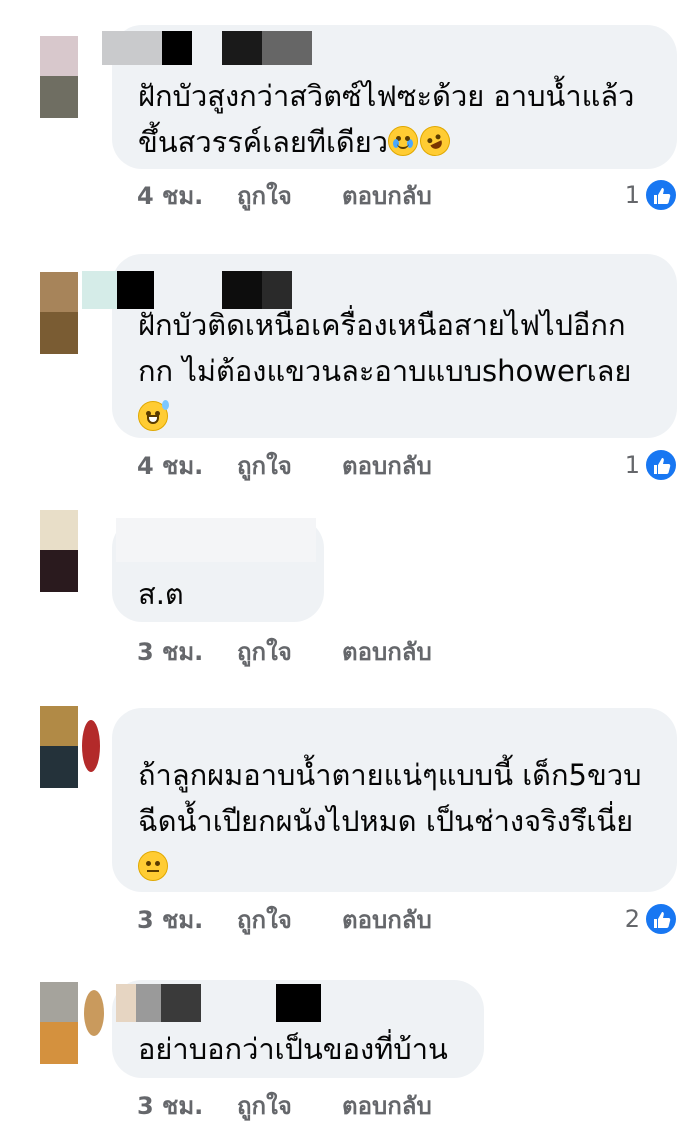 This screenshot has width=700, height=1141. Describe the element at coordinates (298, 1029) in the screenshot. I see `comment-bubble: อย่าบอกว่าเป็นของที่บ้าน` at that location.